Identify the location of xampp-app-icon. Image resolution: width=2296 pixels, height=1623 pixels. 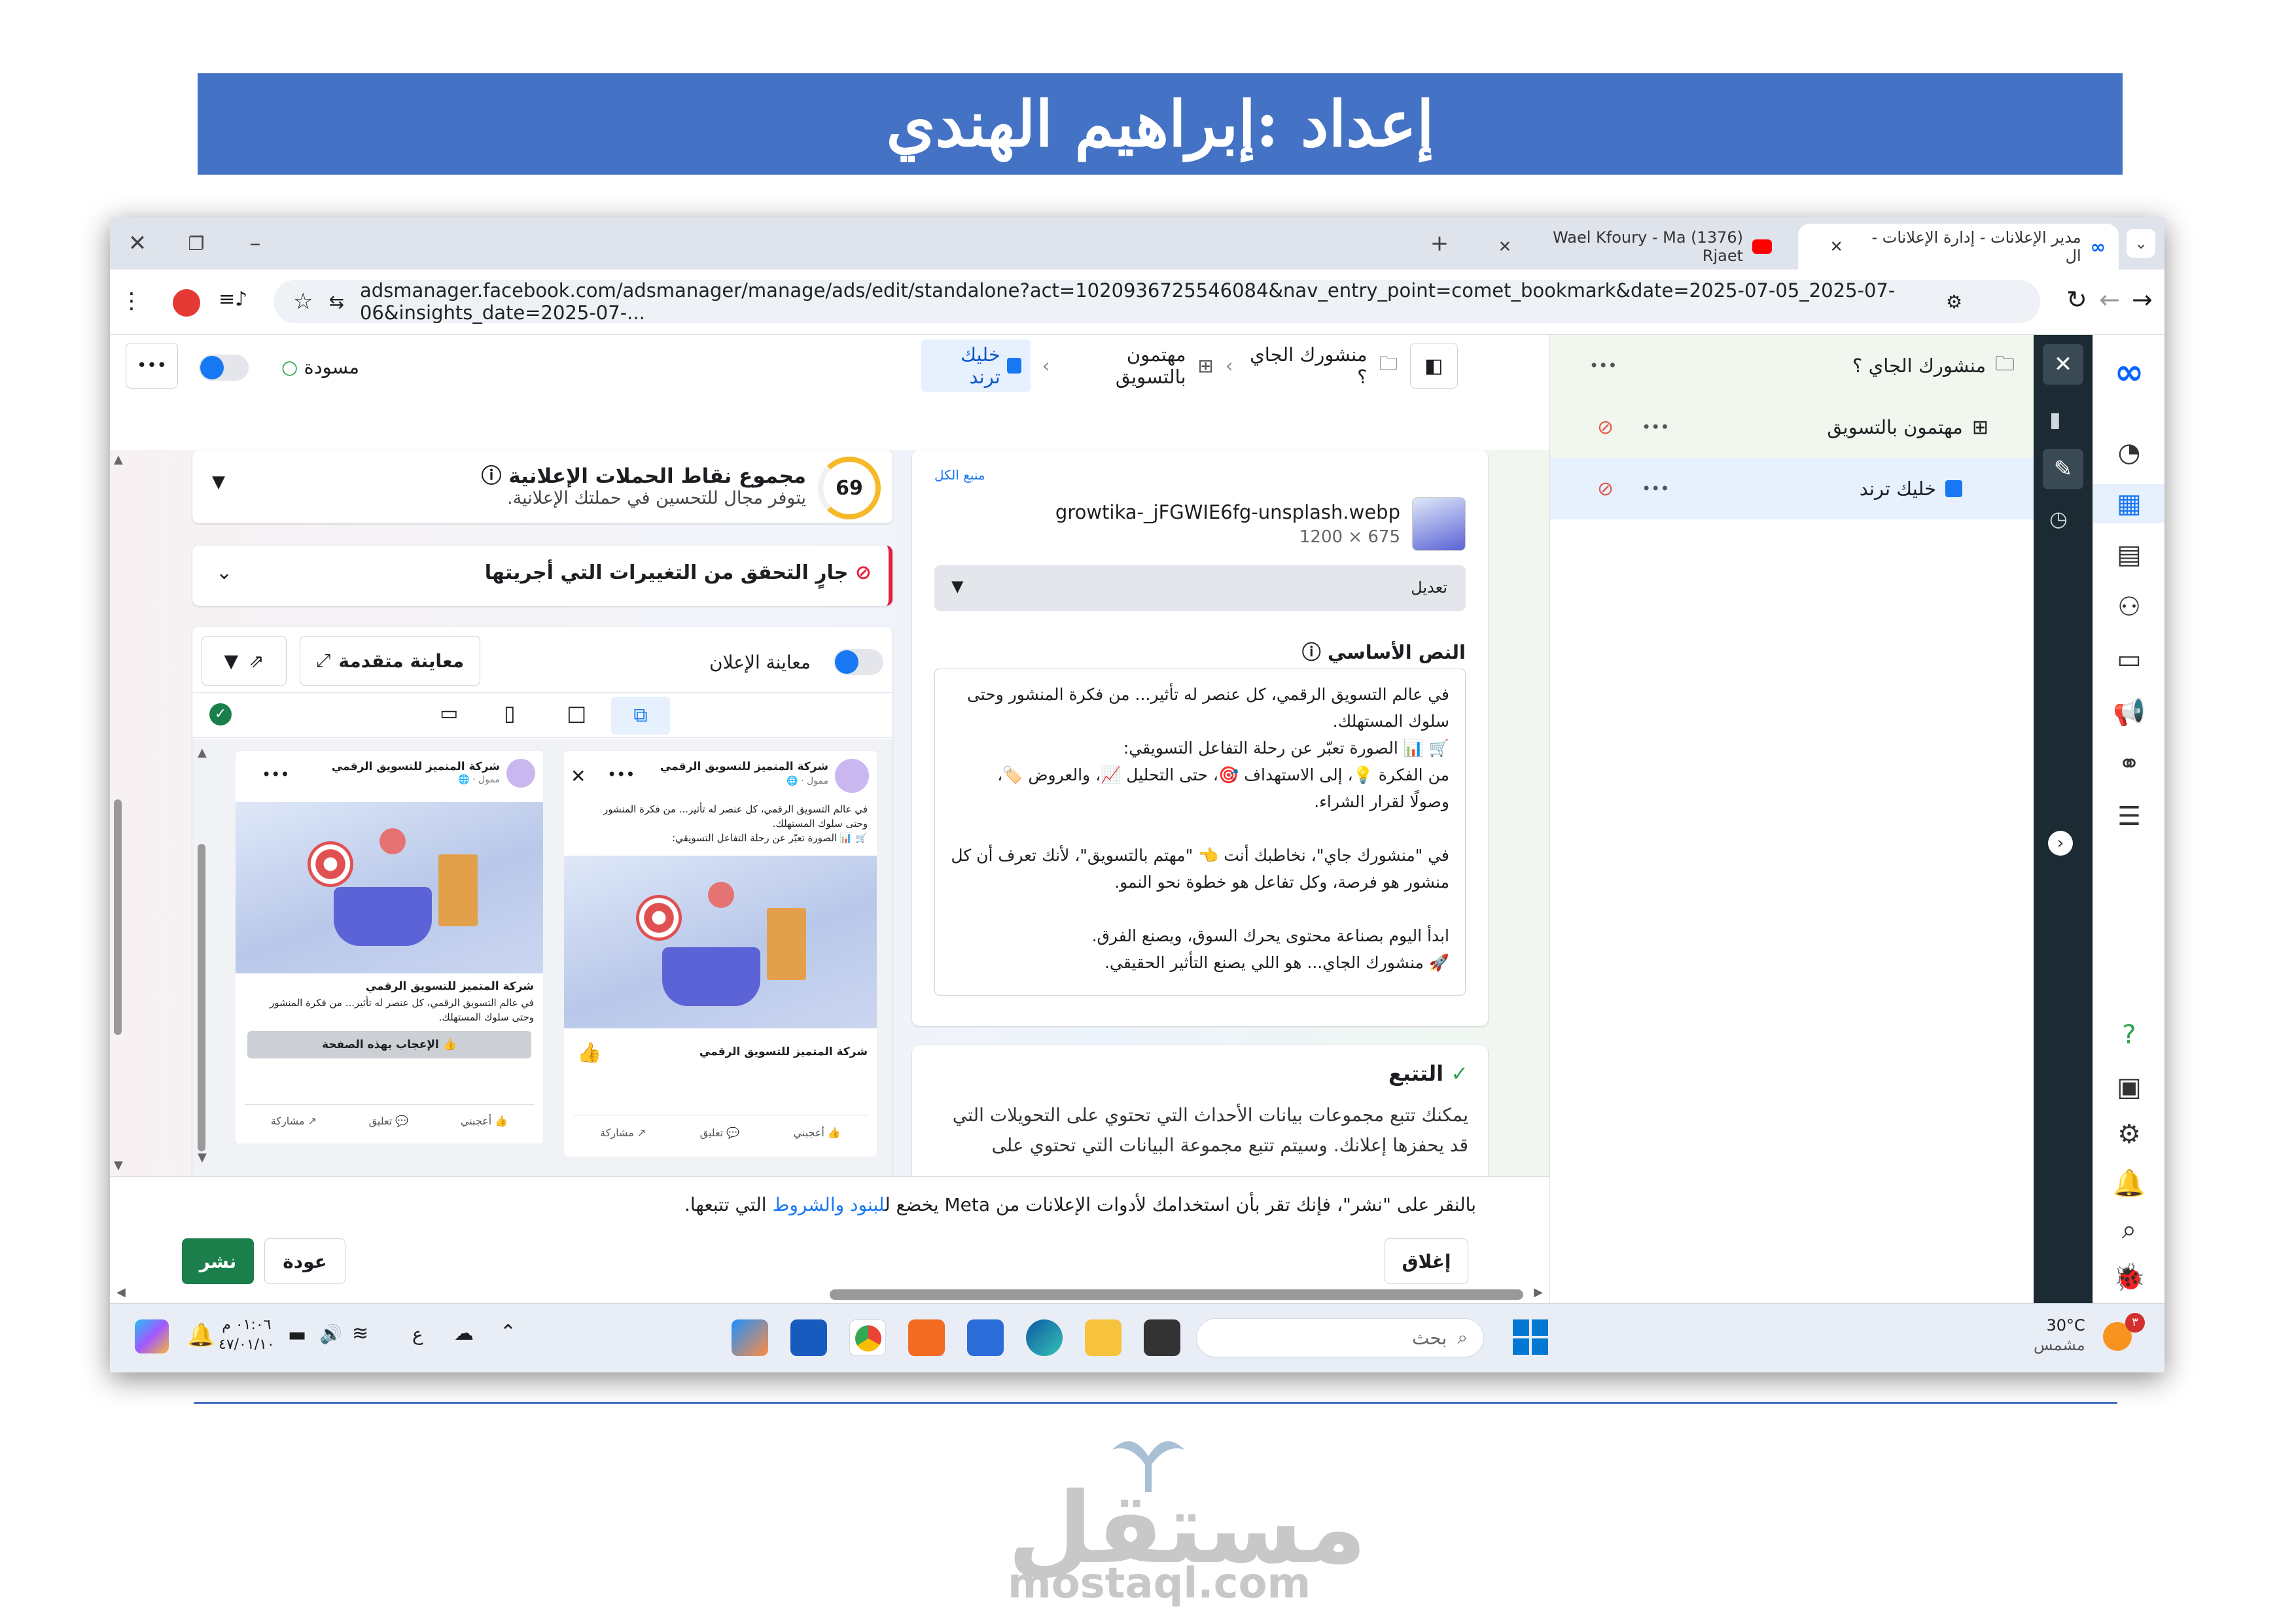
(927, 1337).